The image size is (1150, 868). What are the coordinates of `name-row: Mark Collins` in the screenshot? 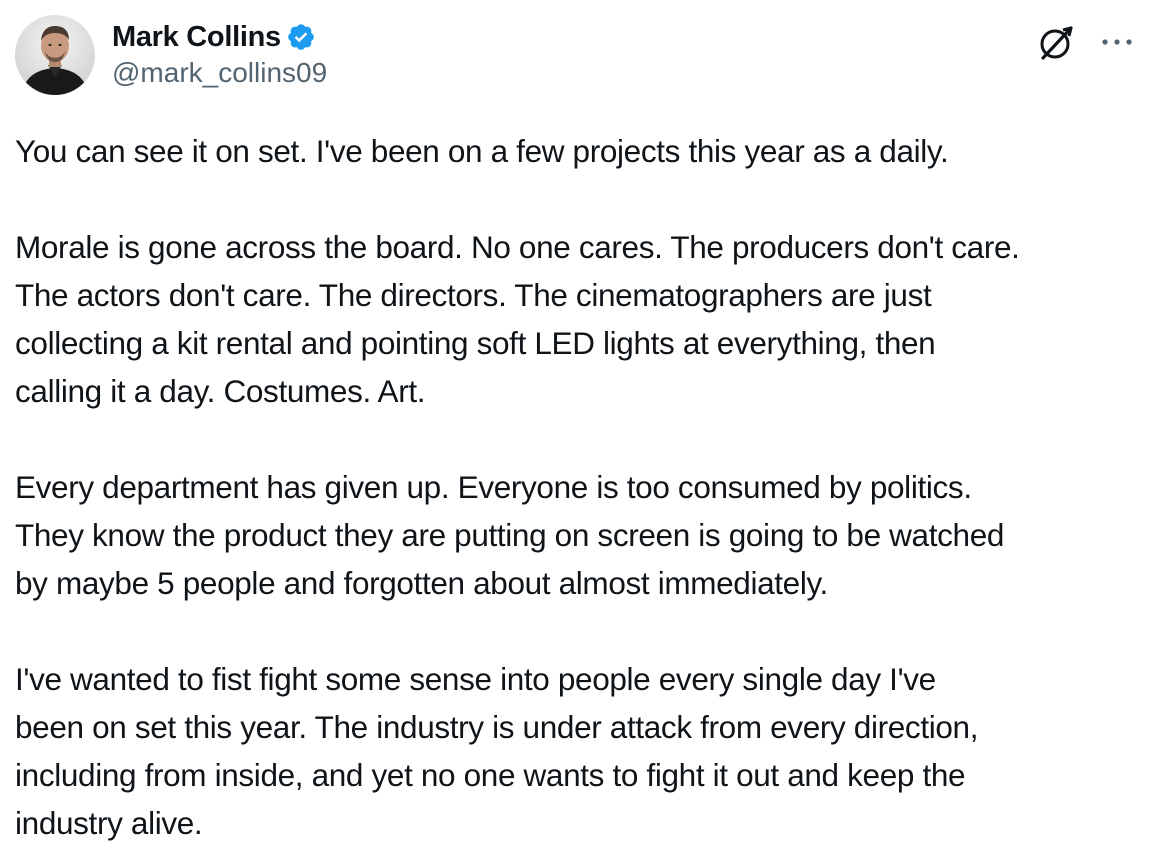 It's located at (214, 37).